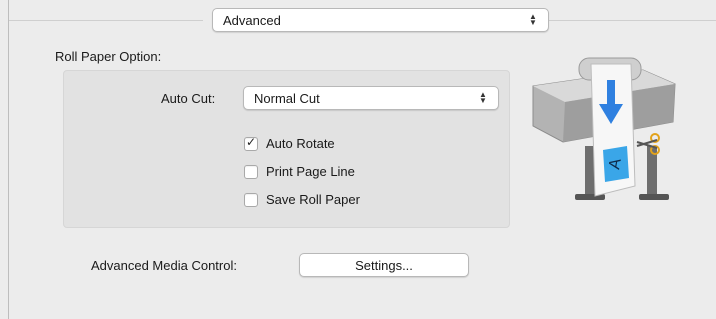  Describe the element at coordinates (251, 171) in the screenshot. I see `print-page-line-checkbox` at that location.